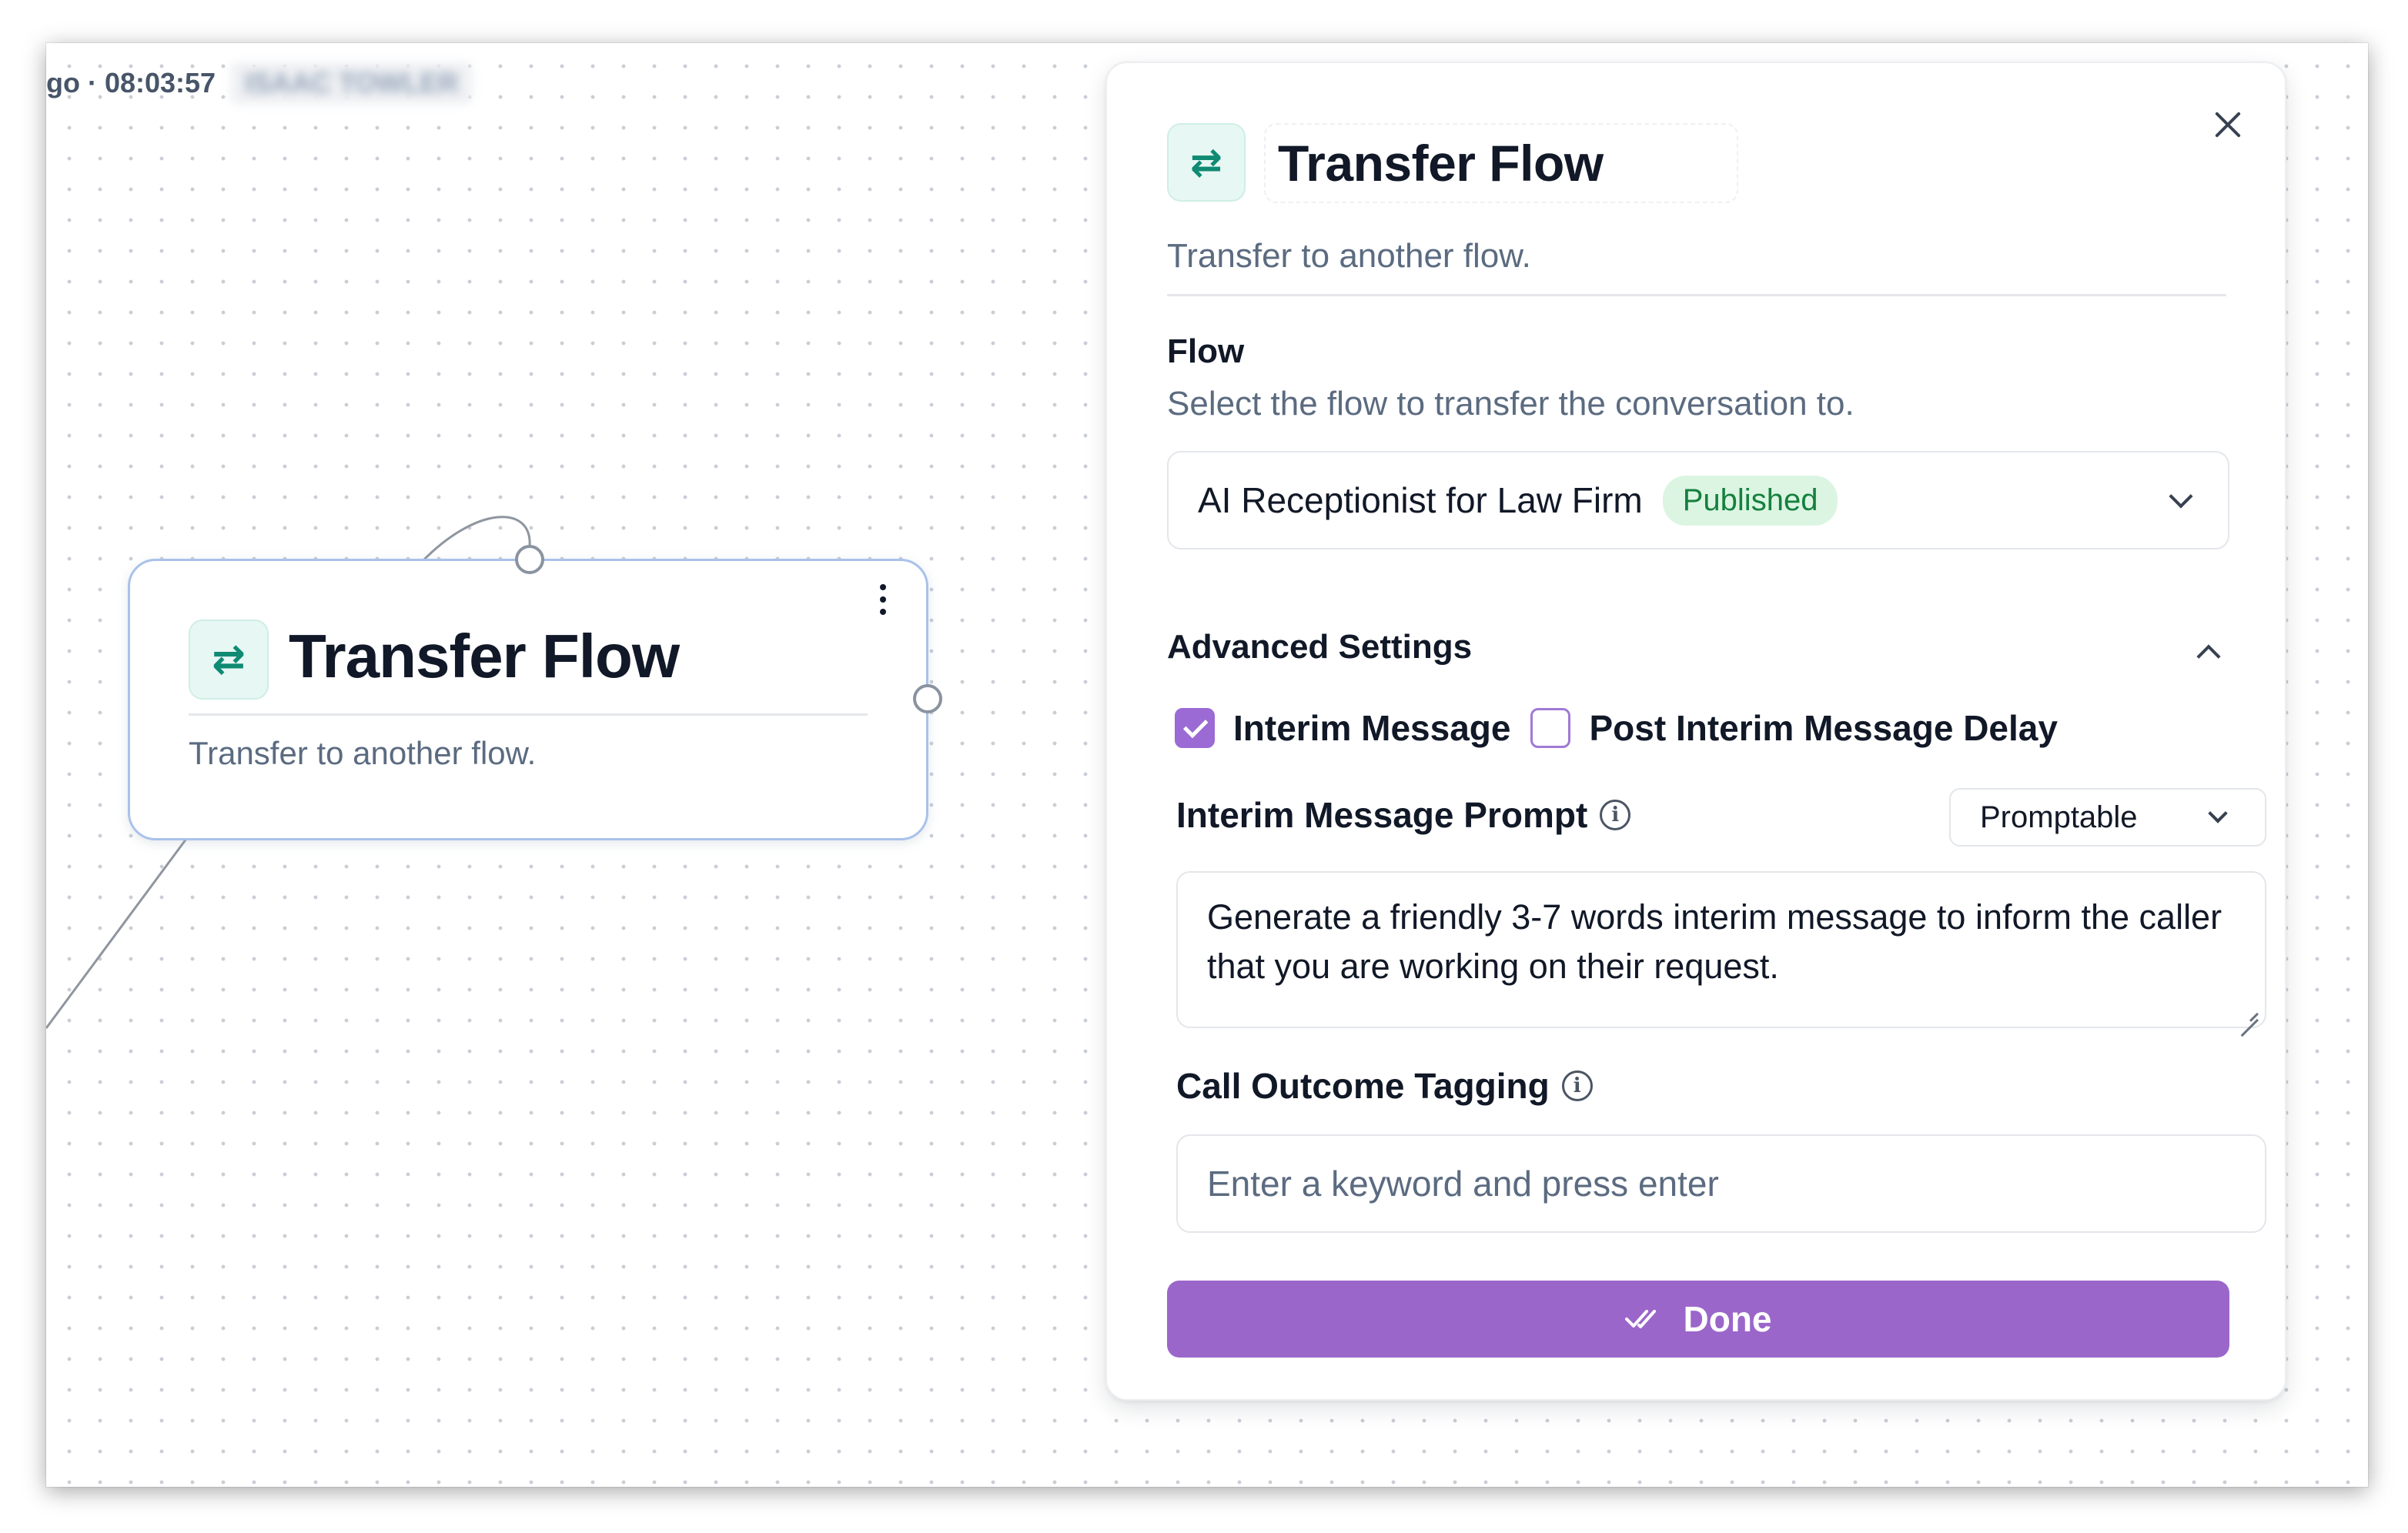 The image size is (2408, 1533). What do you see at coordinates (1696, 295) in the screenshot?
I see `panel-divider` at bounding box center [1696, 295].